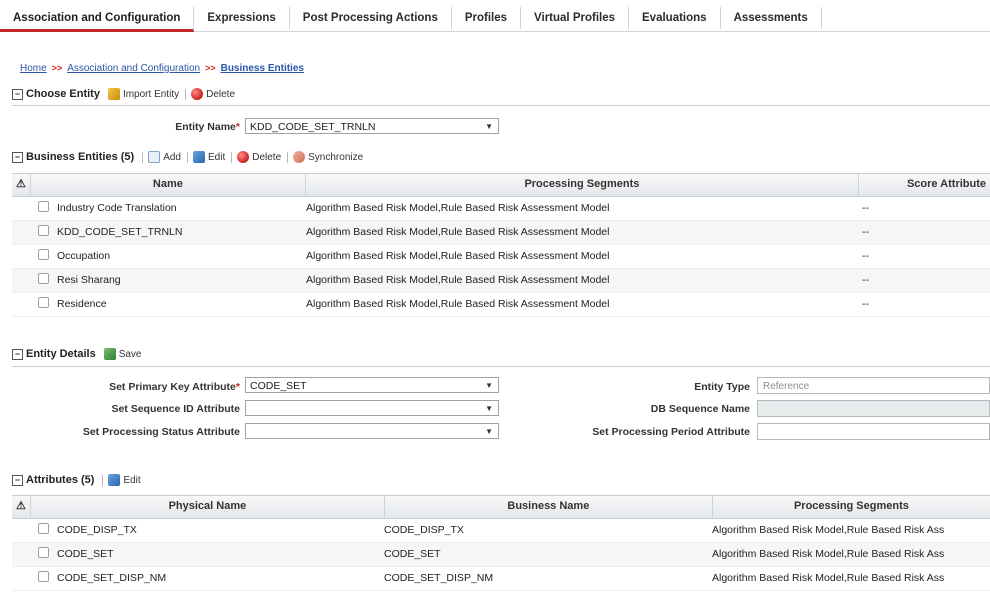 The height and width of the screenshot is (593, 990). Describe the element at coordinates (372, 431) in the screenshot. I see `processing-status-select: ▼` at that location.